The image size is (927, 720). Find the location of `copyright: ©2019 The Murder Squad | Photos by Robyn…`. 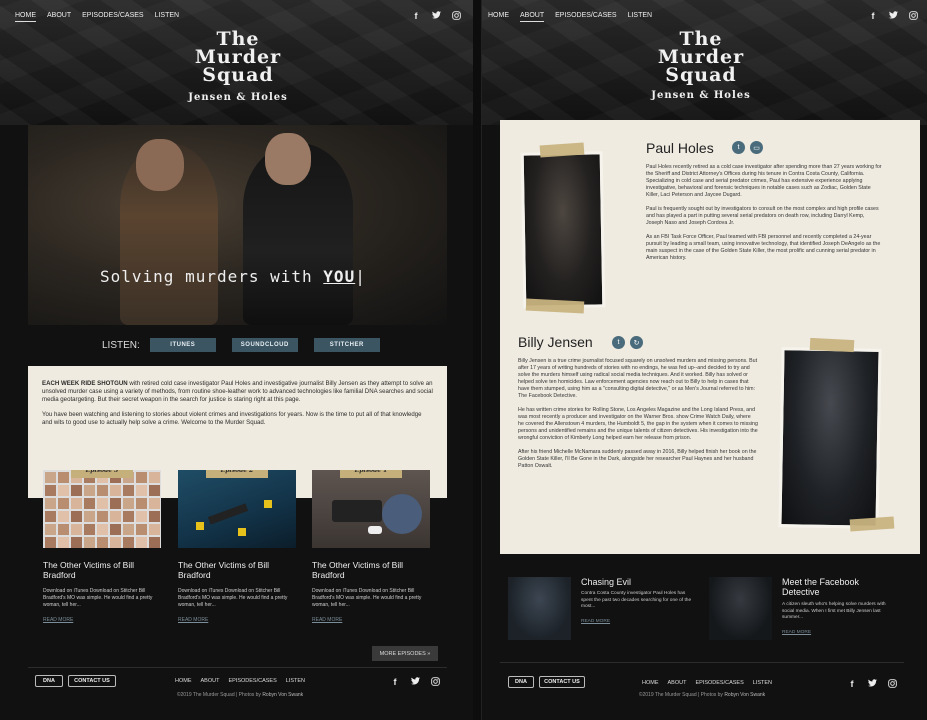

copyright: ©2019 The Murder Squad | Photos by Robyn… is located at coordinates (240, 695).